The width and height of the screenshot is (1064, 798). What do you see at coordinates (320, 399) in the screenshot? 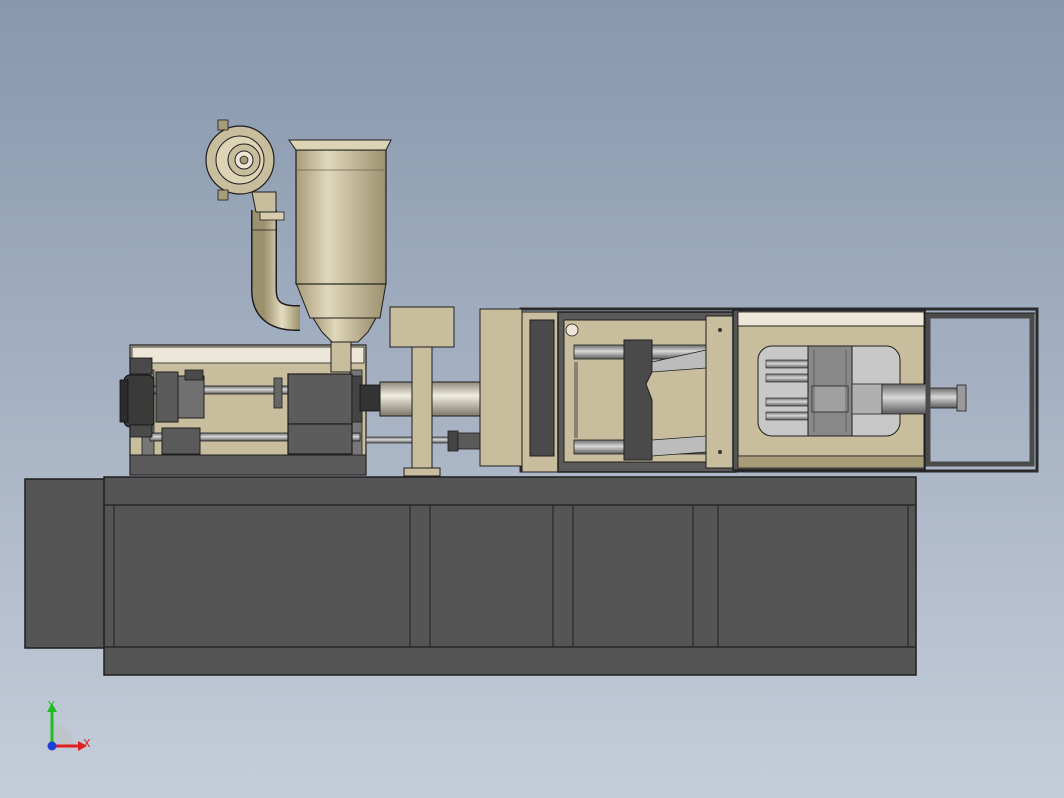
I see `injection-block` at bounding box center [320, 399].